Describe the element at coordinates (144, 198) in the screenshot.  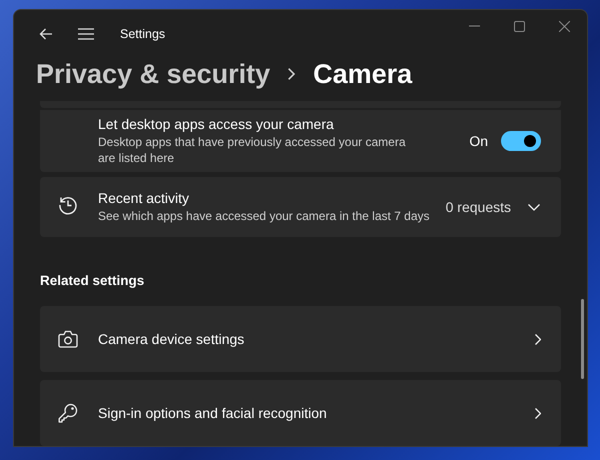
I see `setting-title: Recent activity` at that location.